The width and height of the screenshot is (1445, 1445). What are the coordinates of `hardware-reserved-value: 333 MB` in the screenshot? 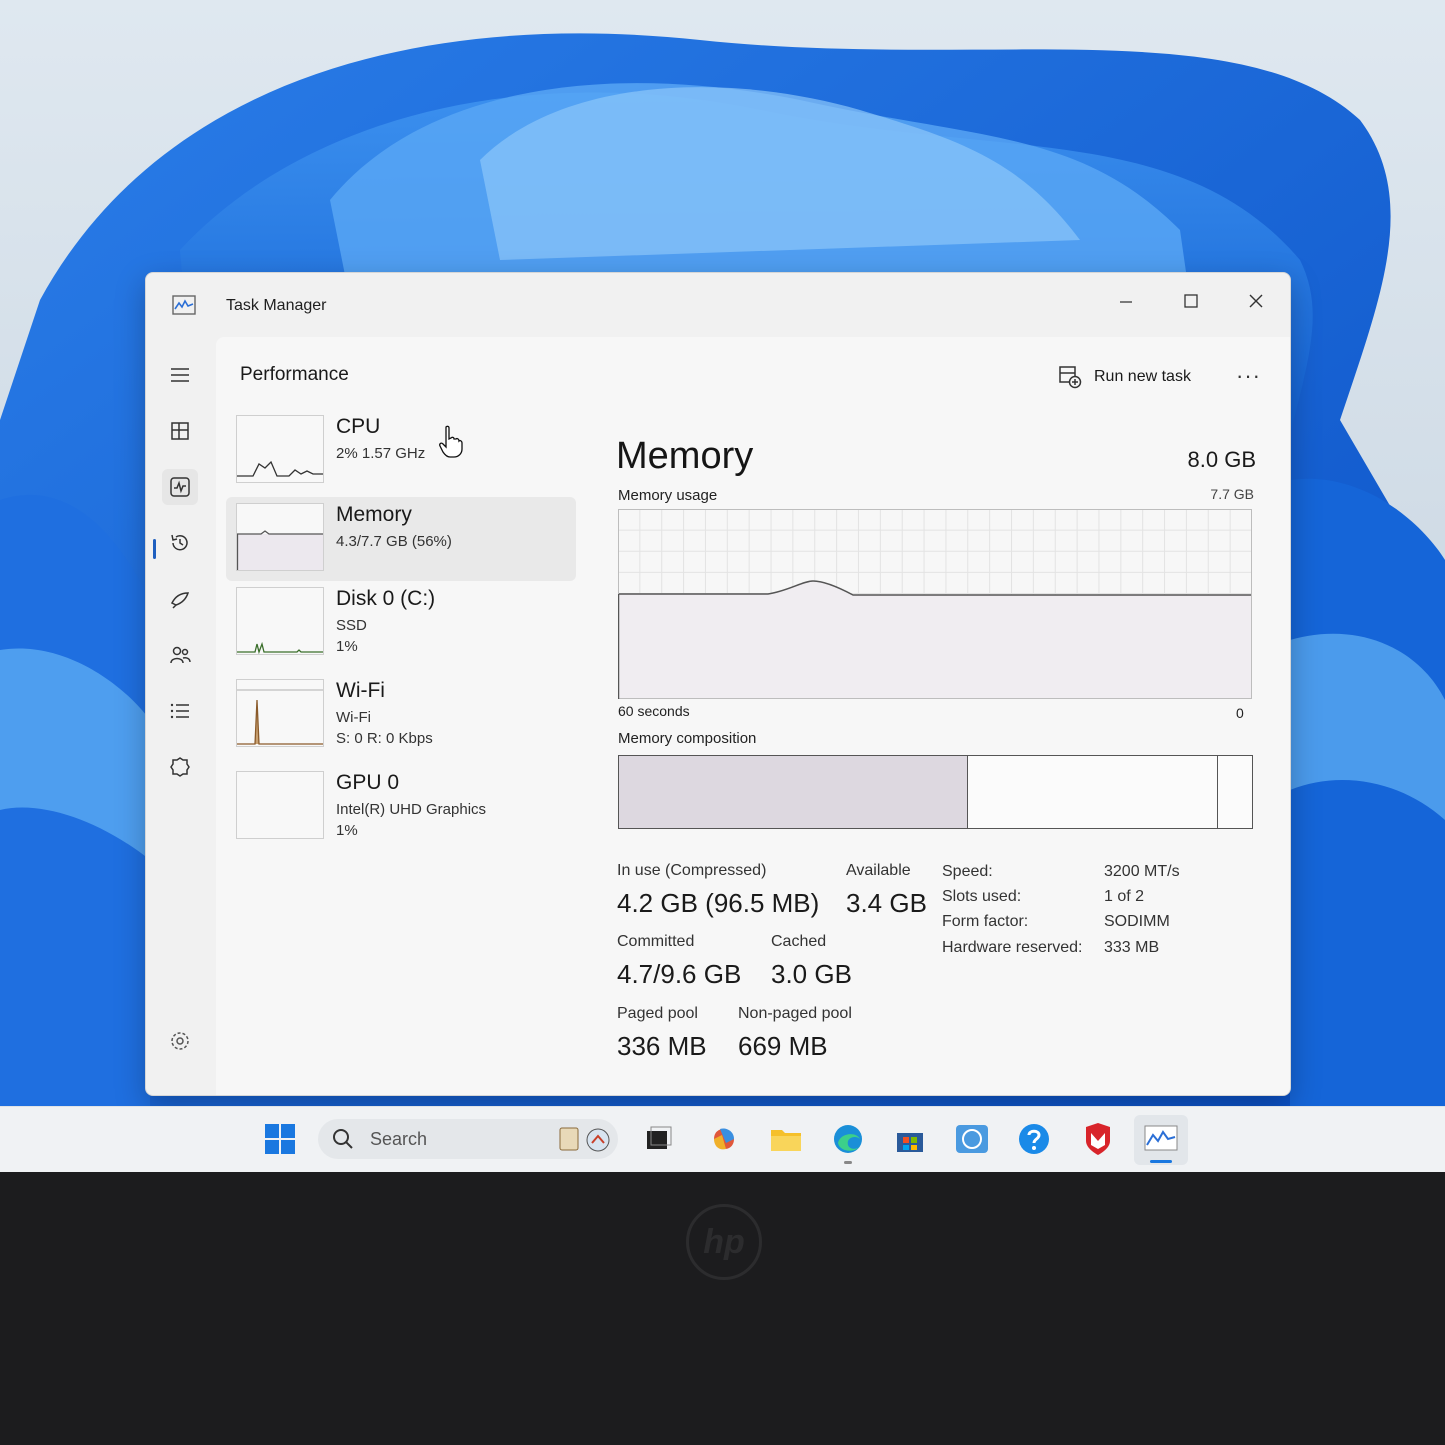 It's located at (1132, 947).